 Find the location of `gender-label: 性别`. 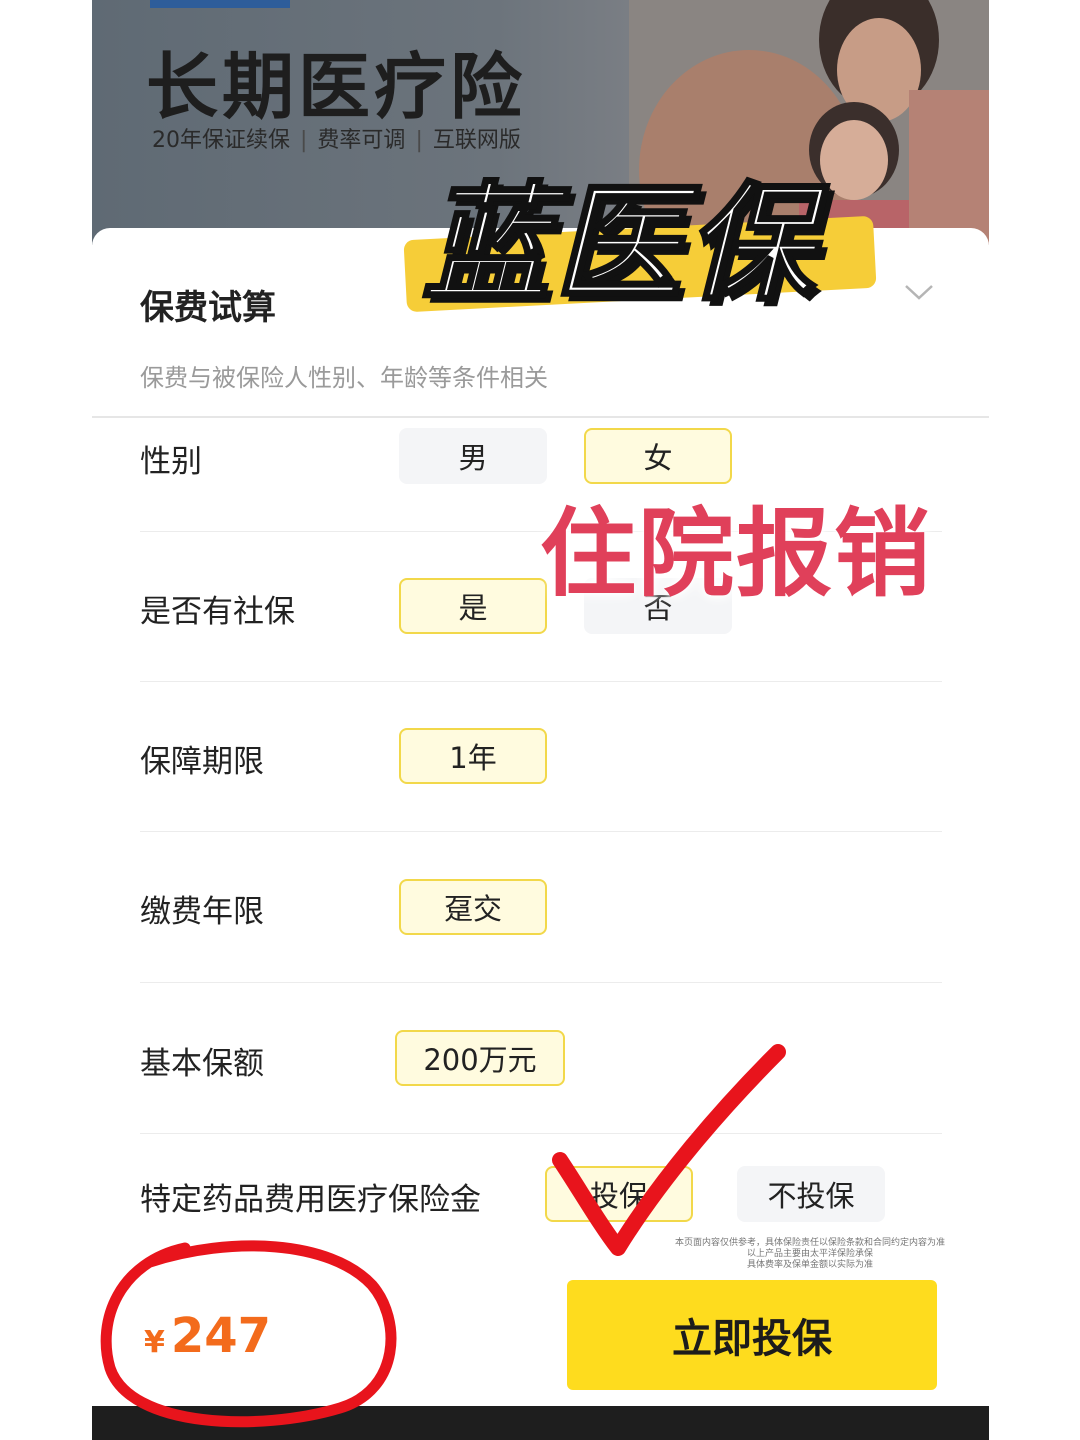

gender-label: 性别 is located at coordinates (171, 462).